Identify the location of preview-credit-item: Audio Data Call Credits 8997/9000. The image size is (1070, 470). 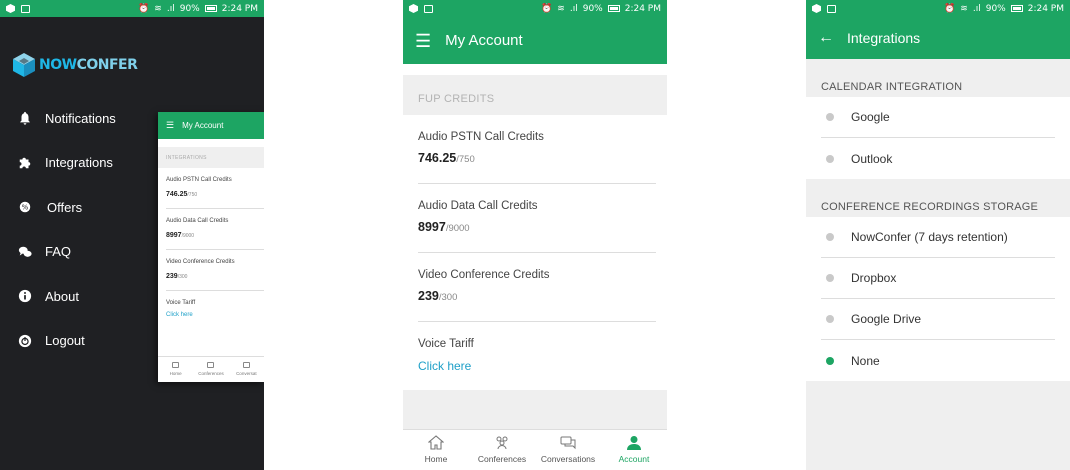
(215, 229).